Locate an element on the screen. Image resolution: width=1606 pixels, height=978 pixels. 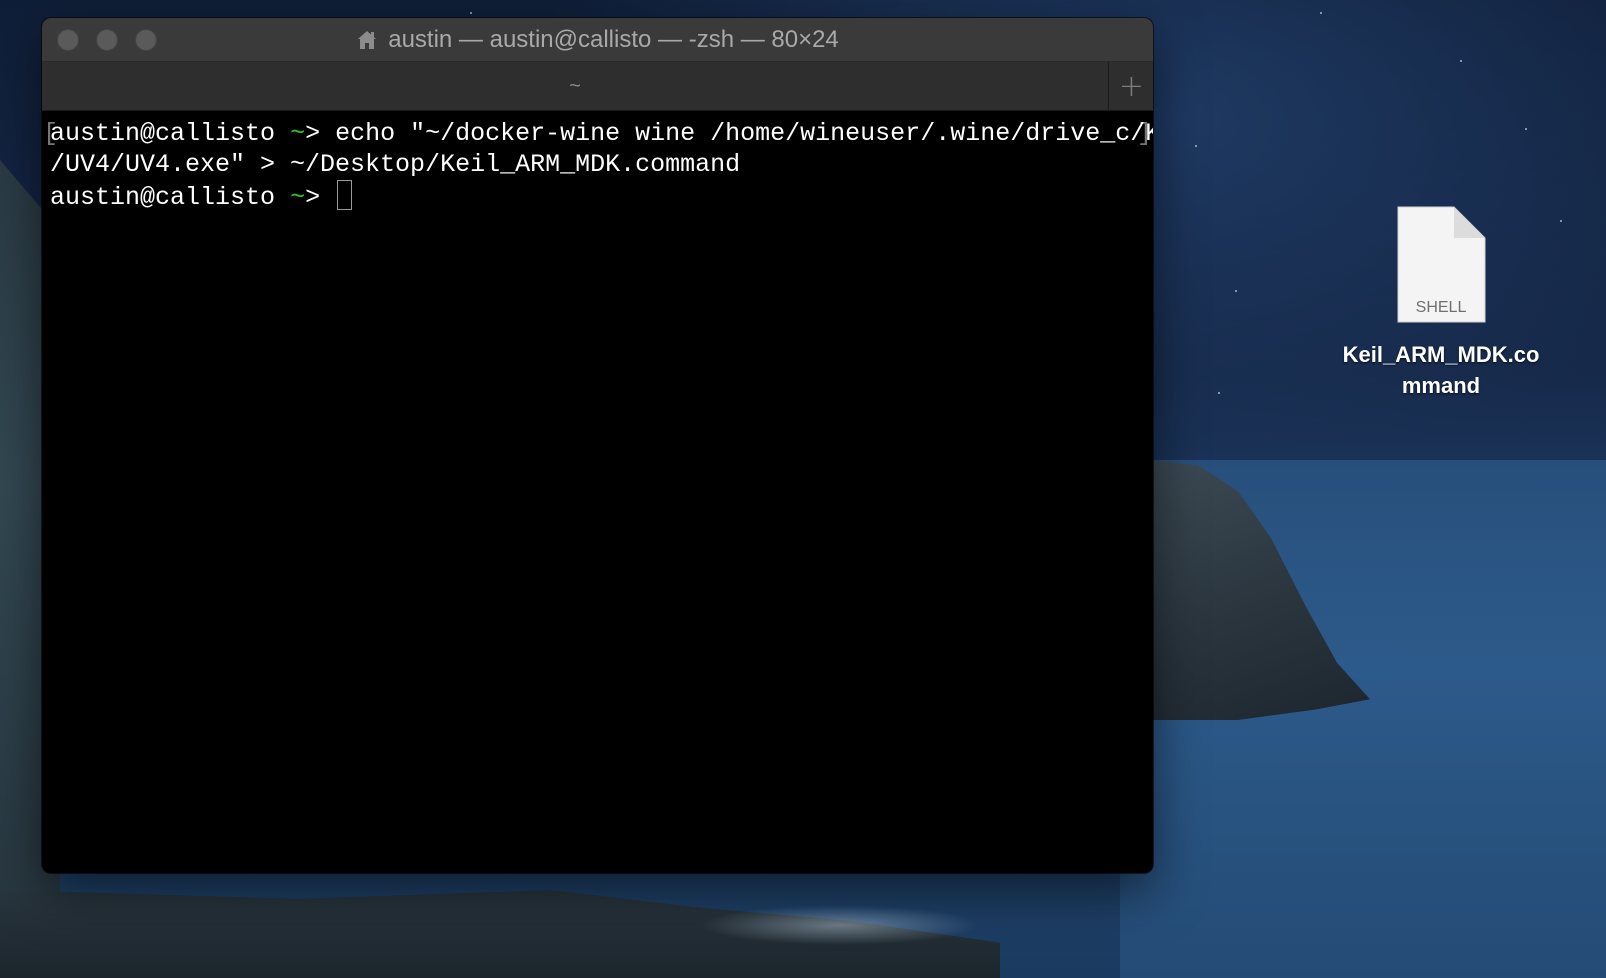
plus-icon: + is located at coordinates (1131, 86).